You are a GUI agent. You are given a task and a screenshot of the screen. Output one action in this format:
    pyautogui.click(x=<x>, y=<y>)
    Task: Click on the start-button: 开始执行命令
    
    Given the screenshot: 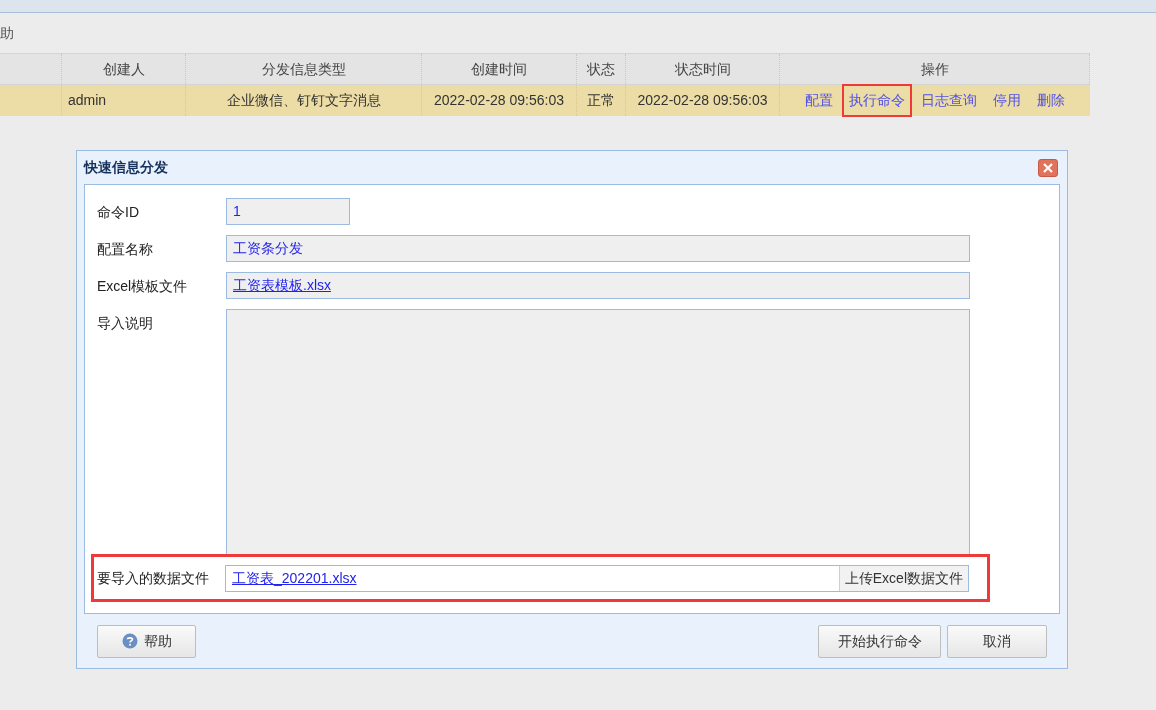 What is the action you would take?
    pyautogui.click(x=879, y=641)
    